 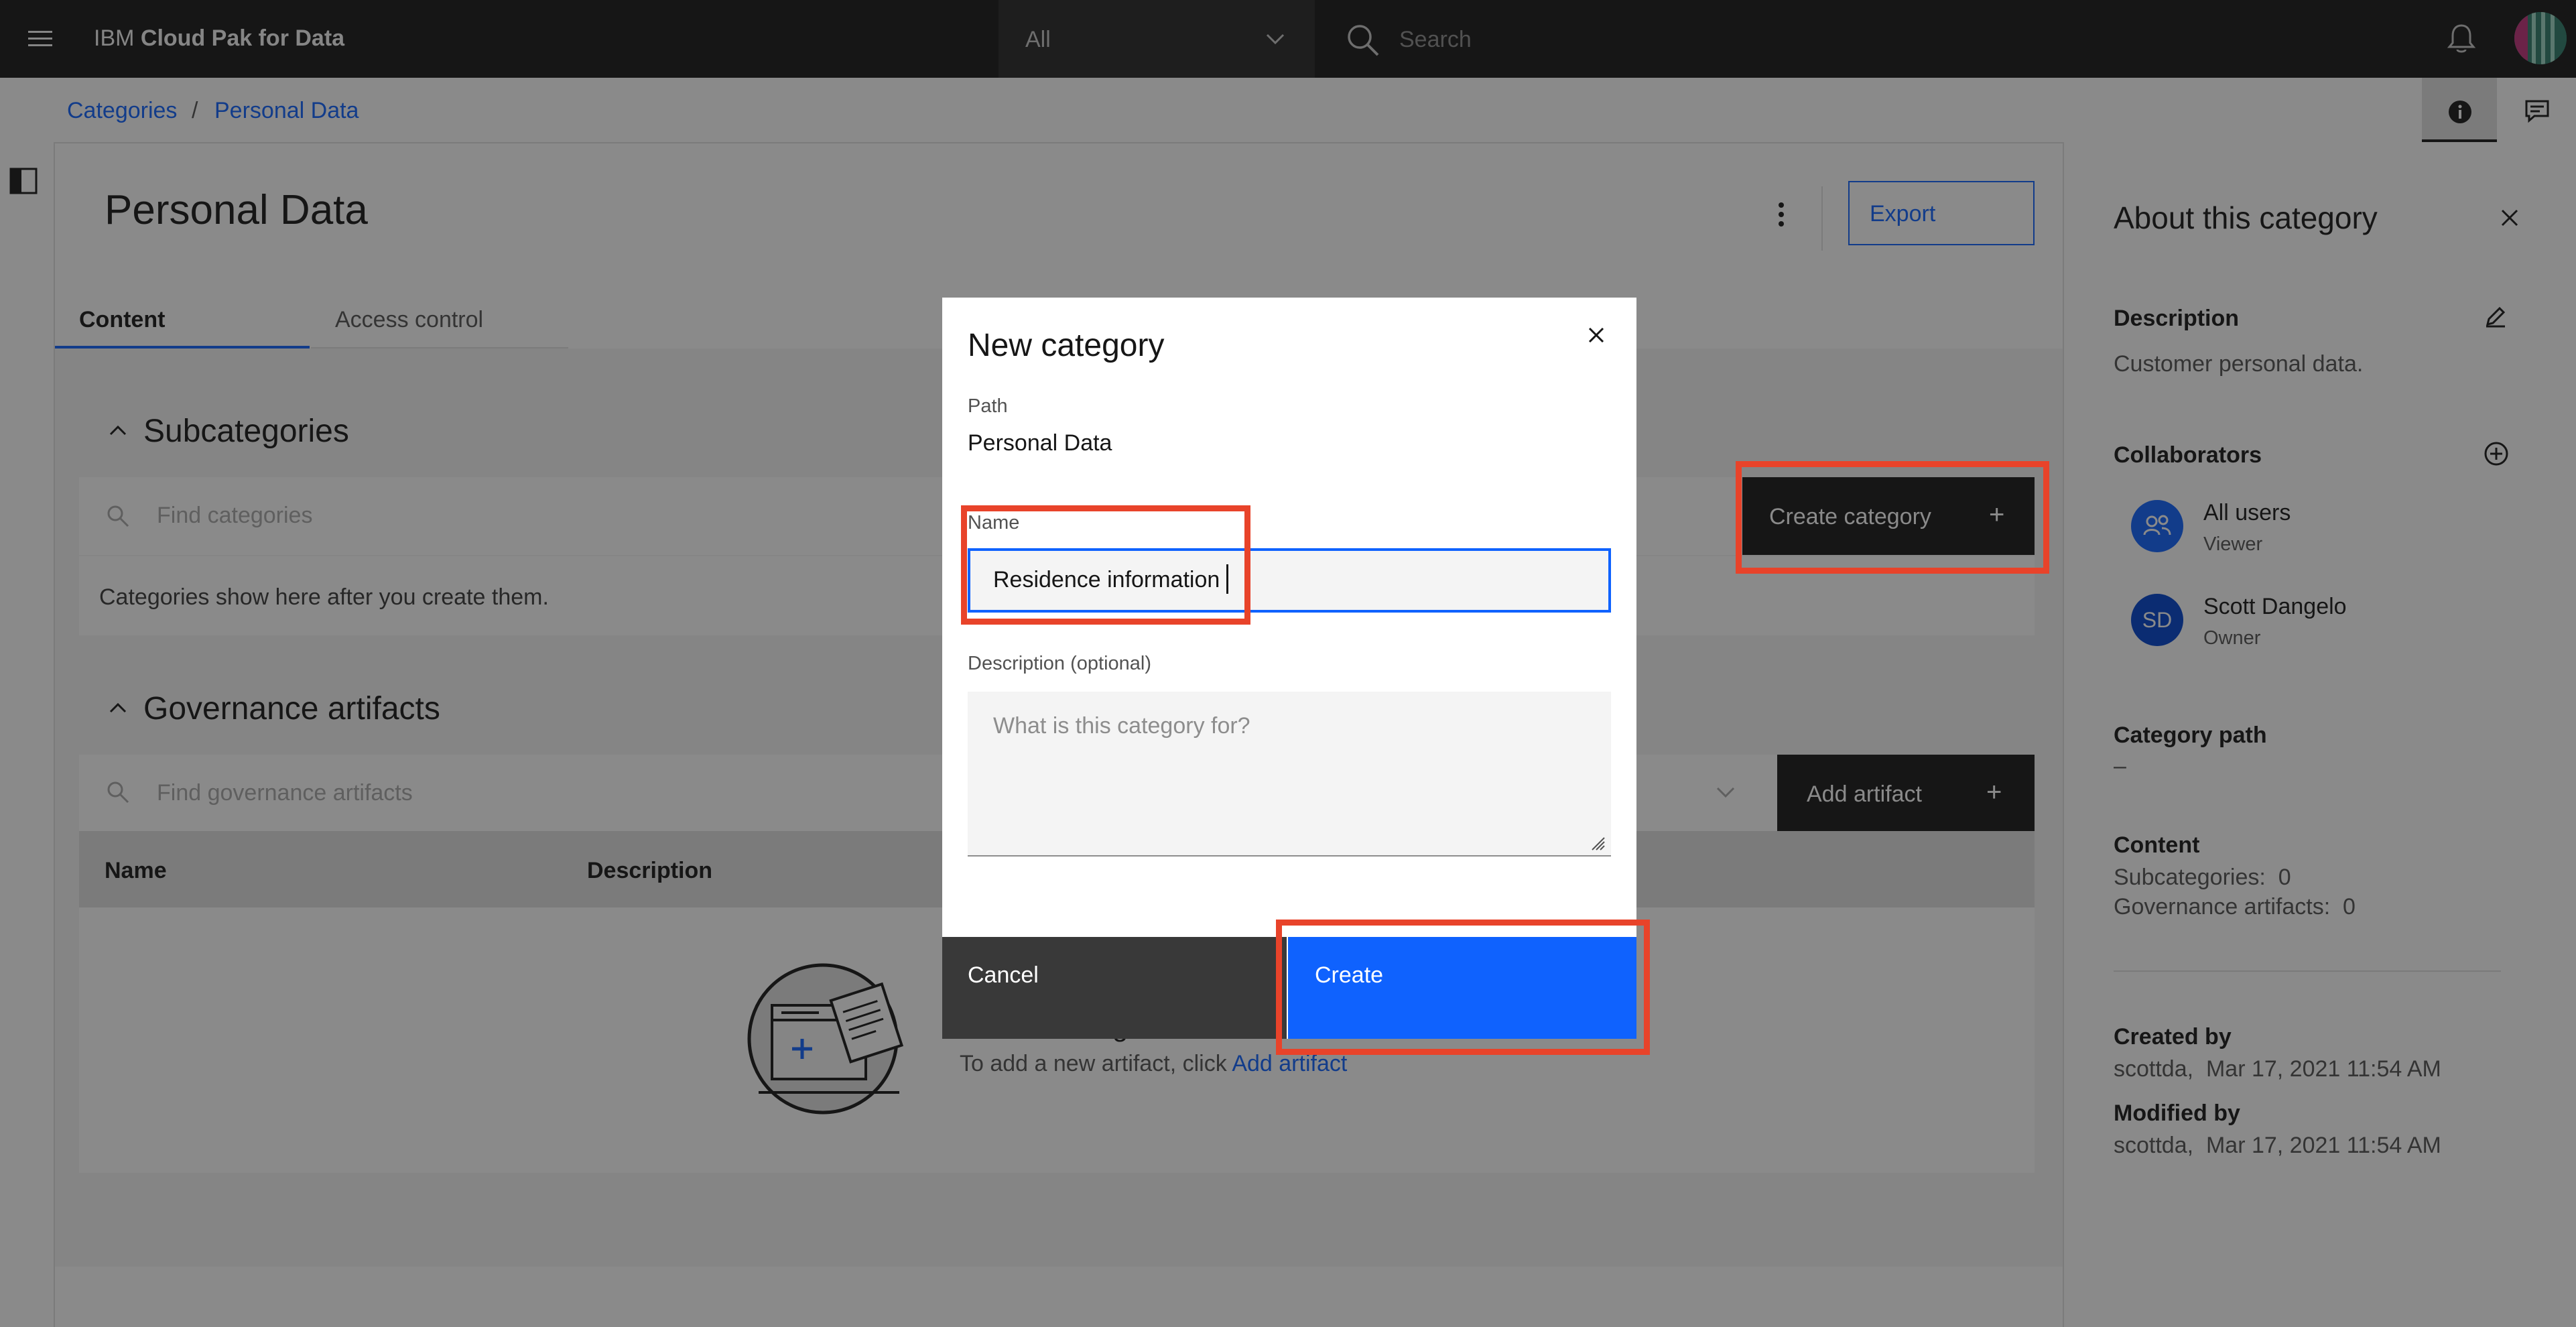 What do you see at coordinates (1040, 443) in the screenshot?
I see `path-value: Personal Data` at bounding box center [1040, 443].